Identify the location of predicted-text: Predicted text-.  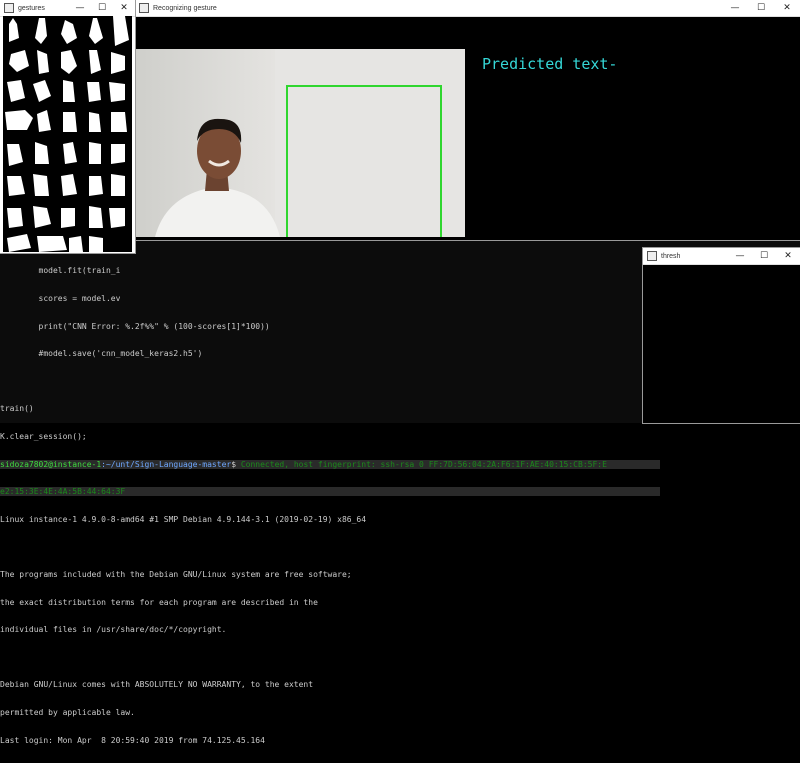
(550, 64).